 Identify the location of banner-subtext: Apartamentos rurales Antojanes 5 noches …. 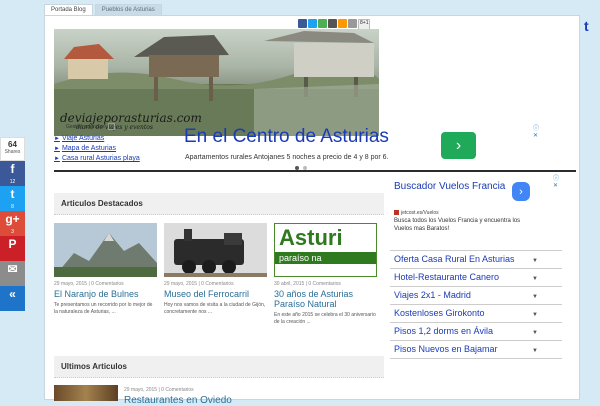
(287, 157).